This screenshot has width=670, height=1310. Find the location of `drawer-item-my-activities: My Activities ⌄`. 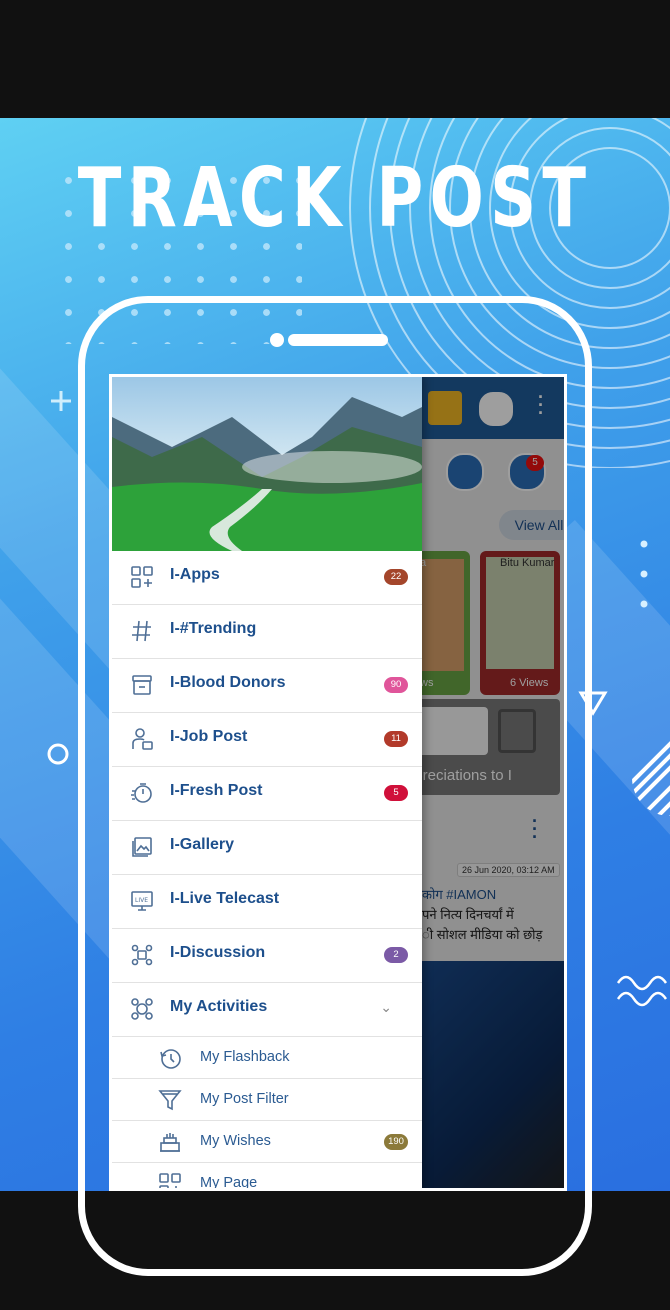

drawer-item-my-activities: My Activities ⌄ is located at coordinates (267, 1010).